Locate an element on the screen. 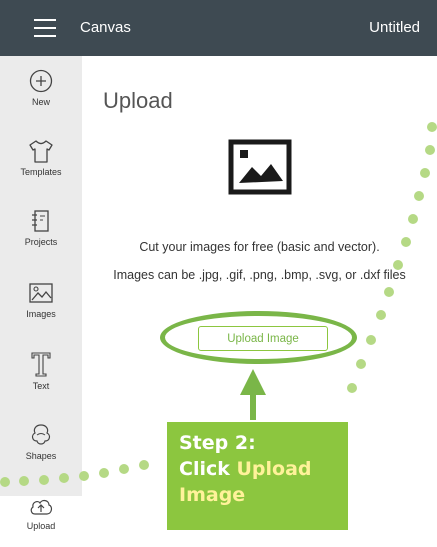 The height and width of the screenshot is (547, 437). callout-instruction: Click Upload is located at coordinates (263, 469).